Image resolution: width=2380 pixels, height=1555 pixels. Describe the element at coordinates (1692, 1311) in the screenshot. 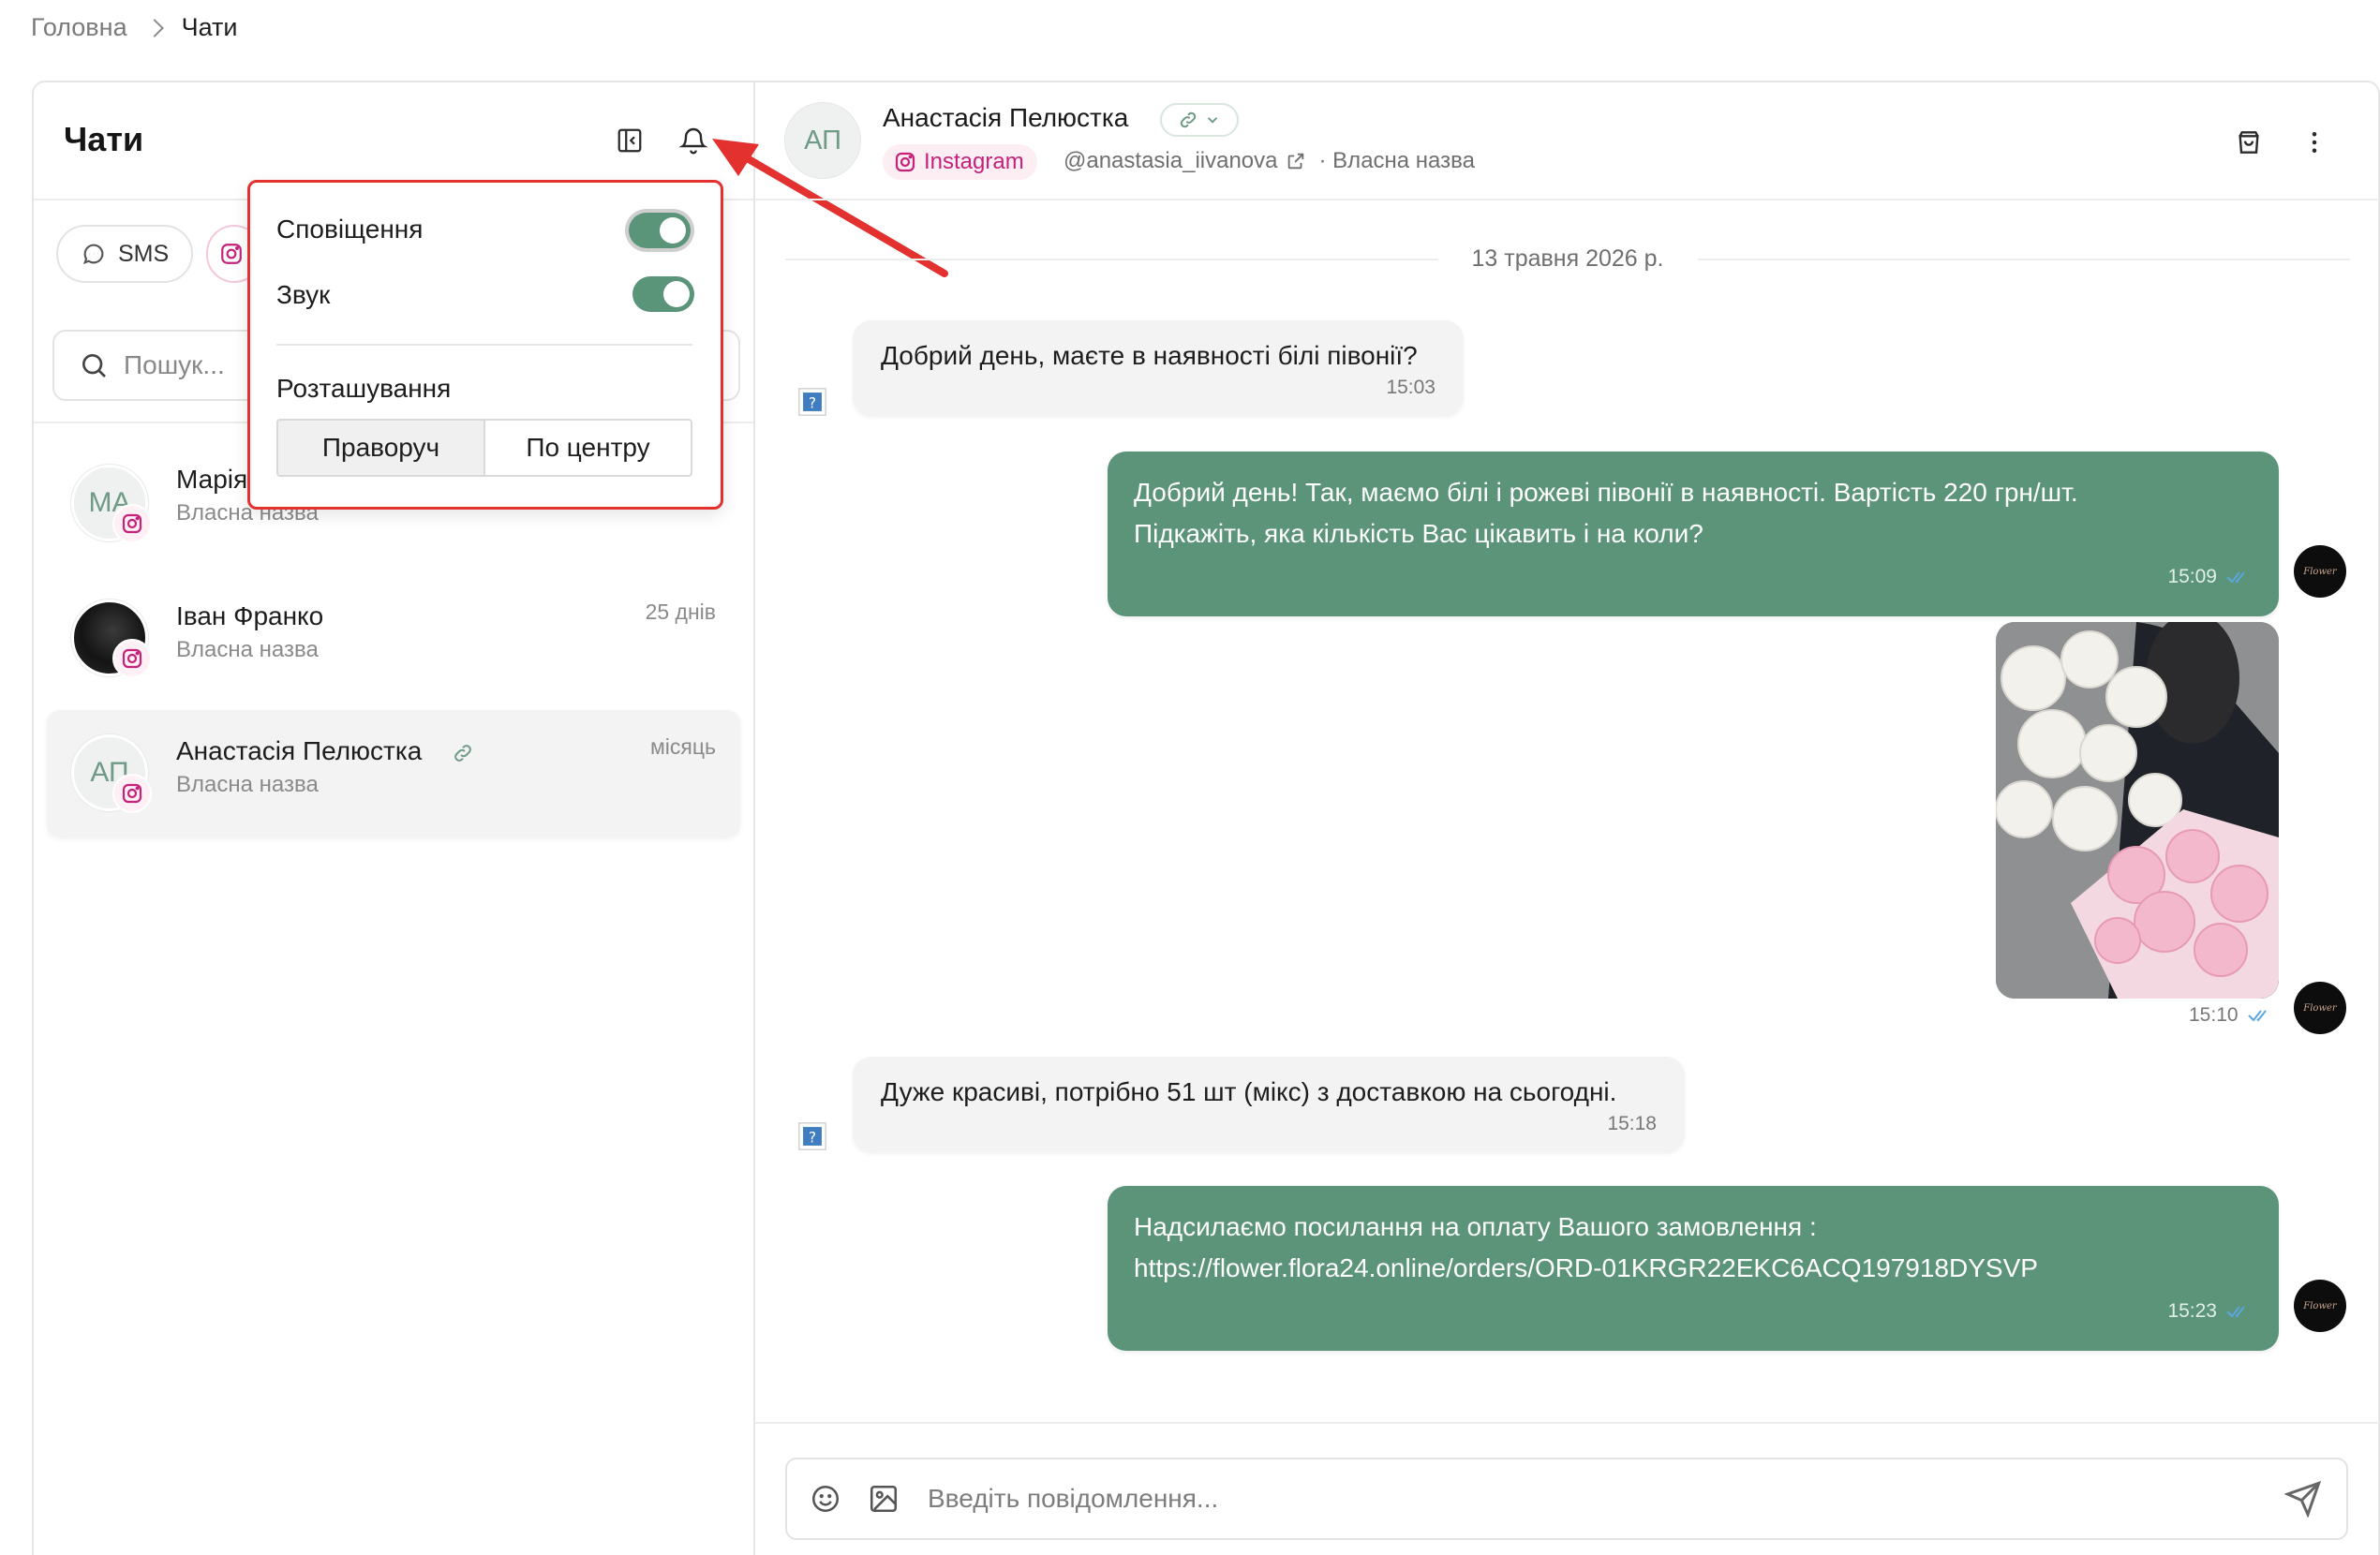

I see `message-meta: 15:23` at that location.